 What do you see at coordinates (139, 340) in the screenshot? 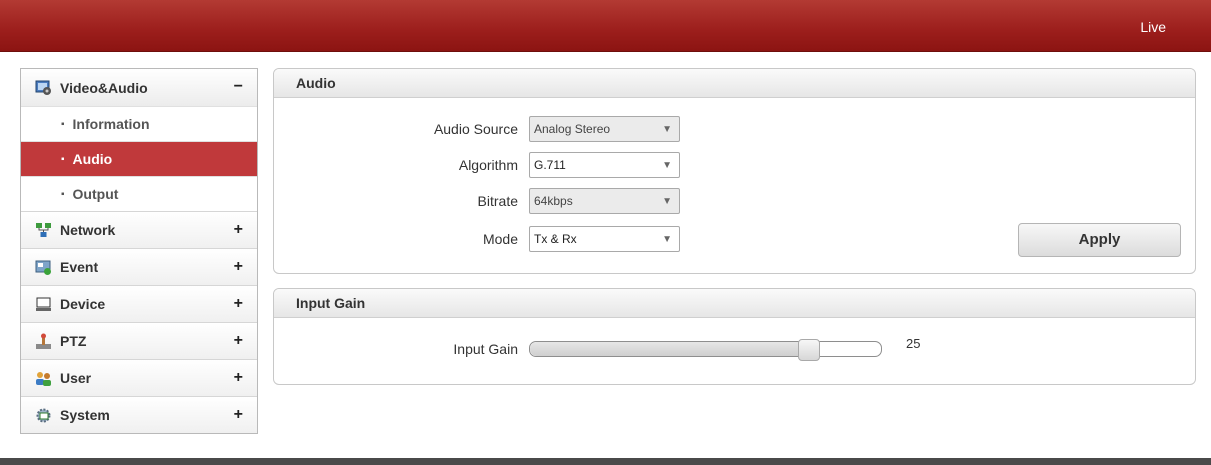
I see `menu-ptz: PTZ +` at bounding box center [139, 340].